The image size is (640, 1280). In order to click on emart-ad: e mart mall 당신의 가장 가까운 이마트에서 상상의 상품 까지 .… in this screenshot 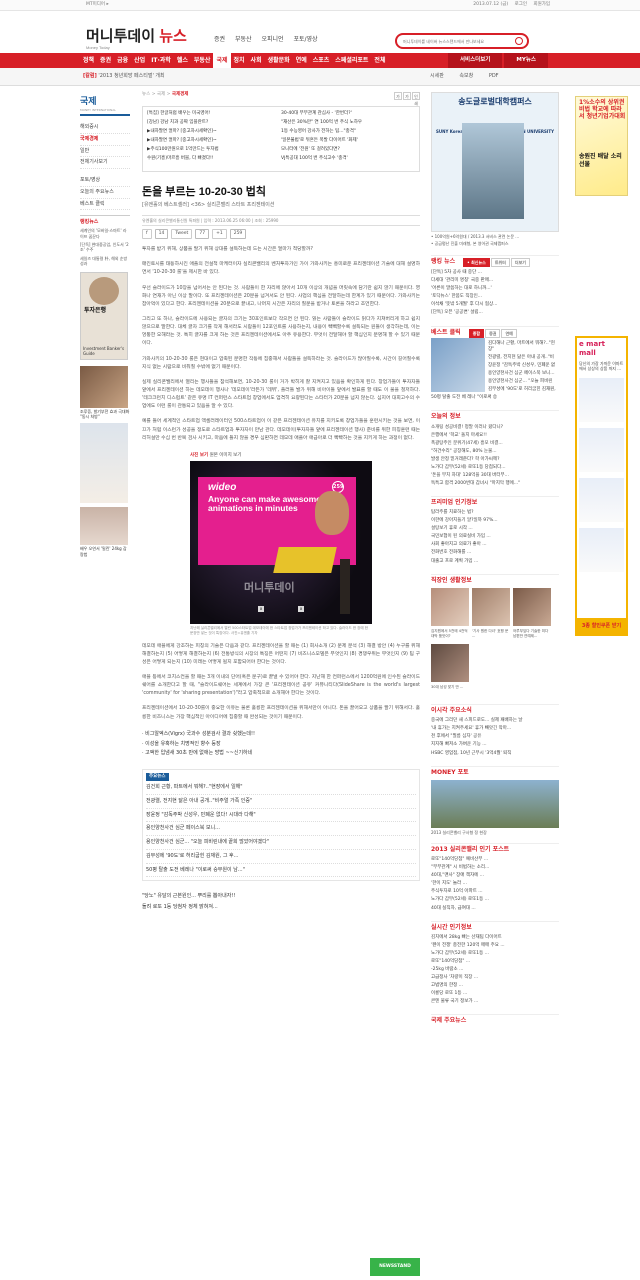, I will do `click(601, 486)`.